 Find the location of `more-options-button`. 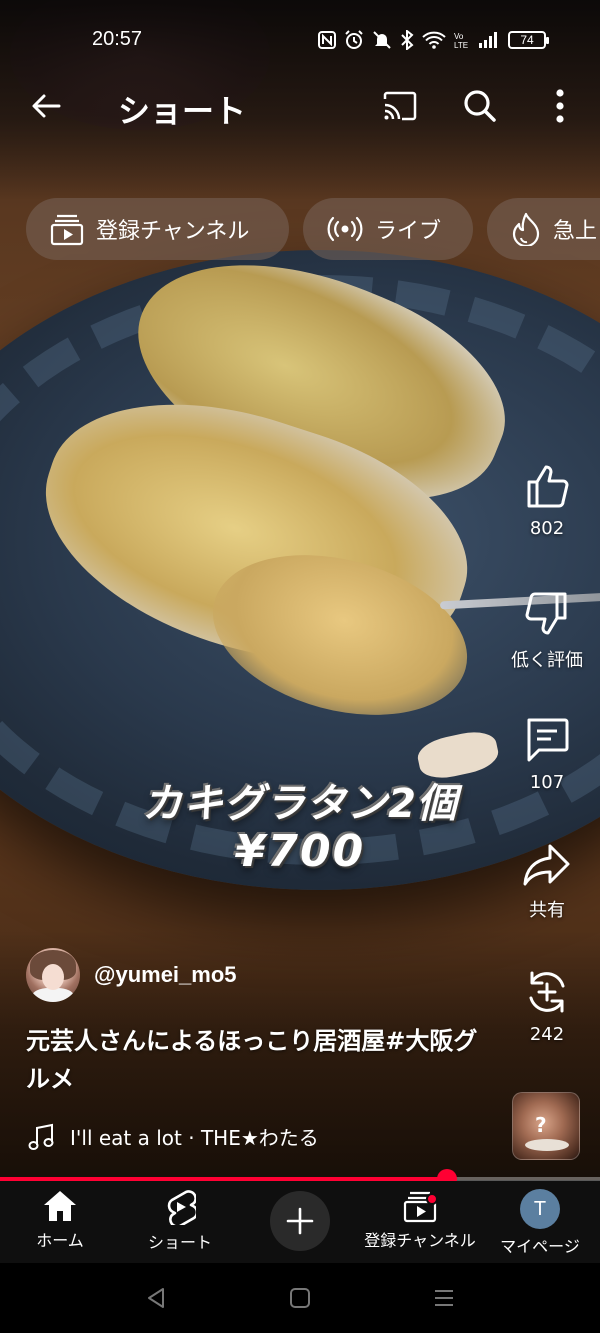

more-options-button is located at coordinates (560, 106).